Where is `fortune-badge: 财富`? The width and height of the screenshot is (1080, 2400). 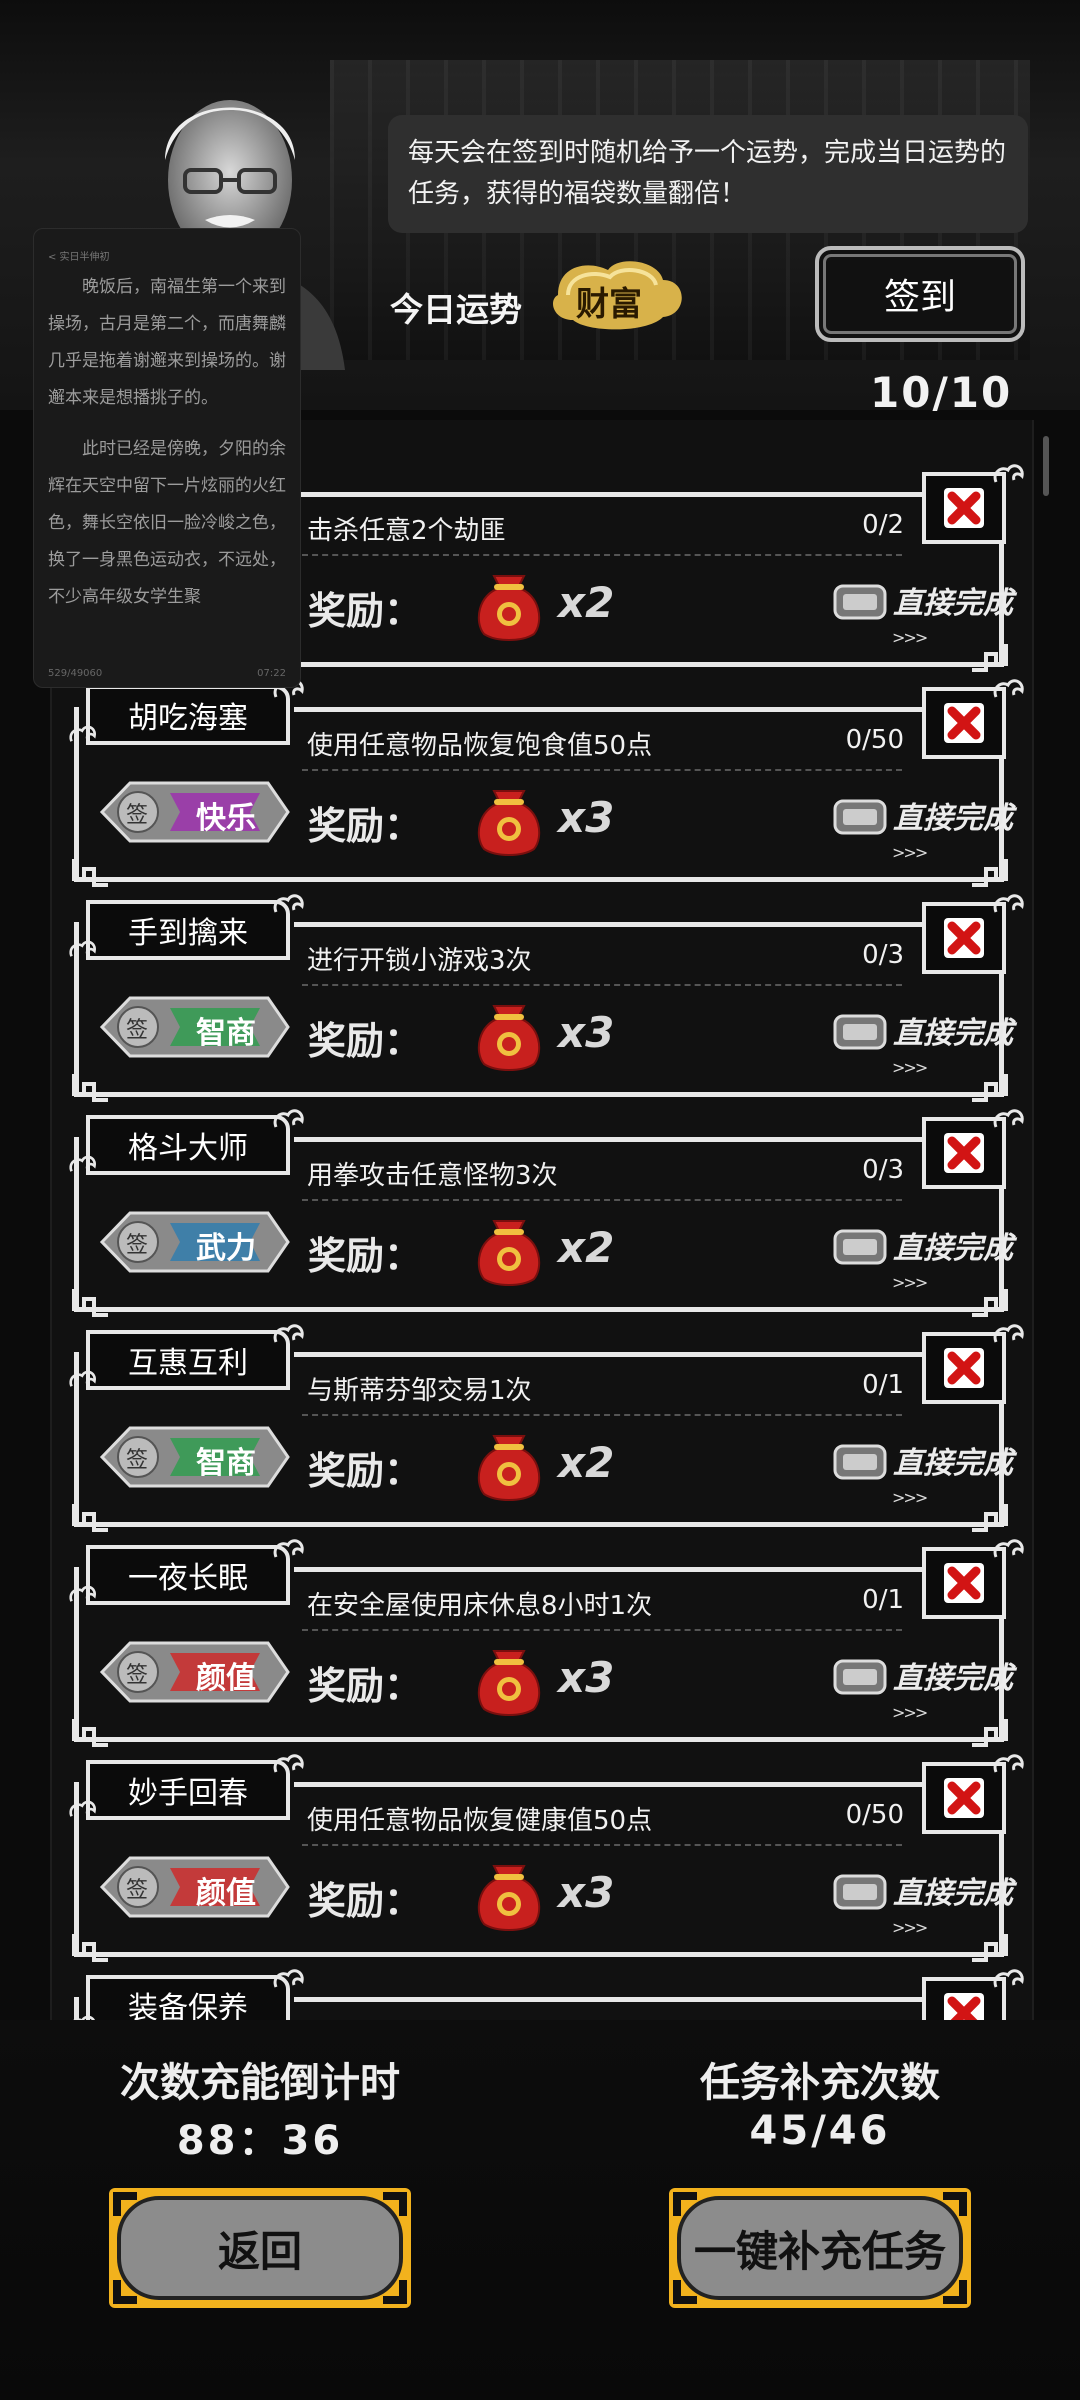 fortune-badge: 财富 is located at coordinates (619, 295).